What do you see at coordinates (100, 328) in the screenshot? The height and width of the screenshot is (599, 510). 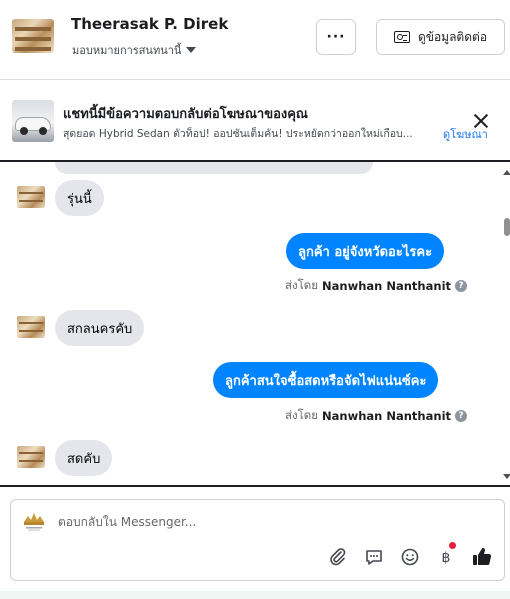 I see `incoming-message: สกลนครคับ` at bounding box center [100, 328].